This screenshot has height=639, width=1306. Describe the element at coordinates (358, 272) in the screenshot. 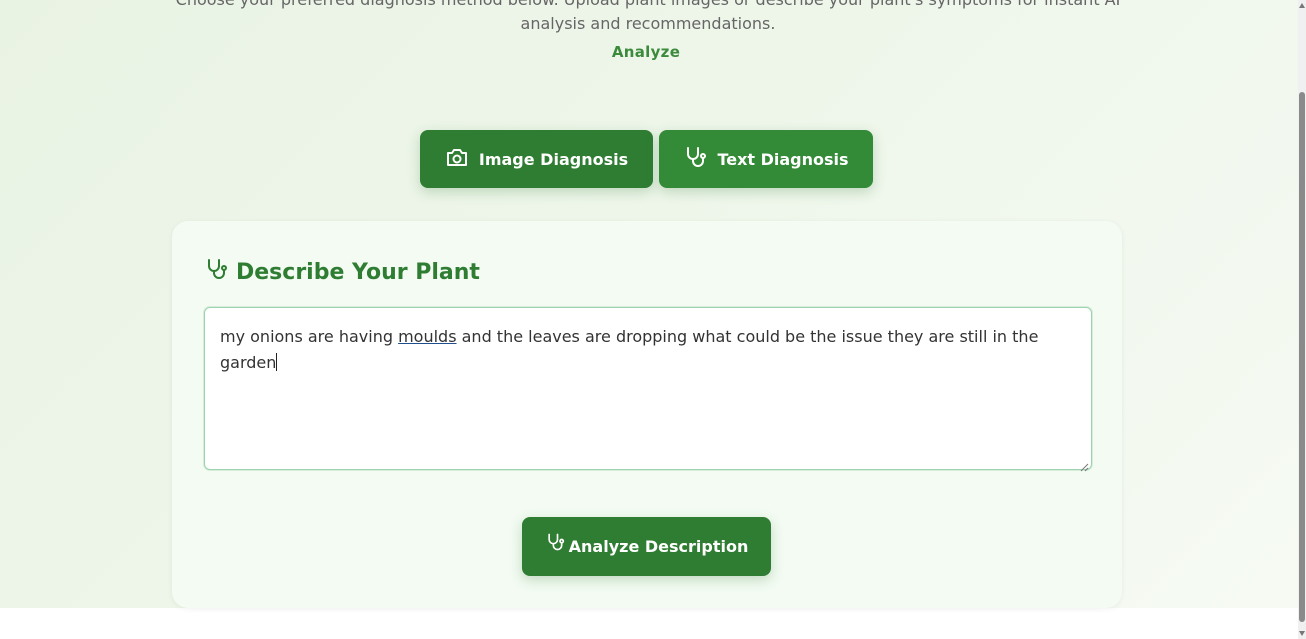

I see `card-title-text: Describe Your Plant` at that location.